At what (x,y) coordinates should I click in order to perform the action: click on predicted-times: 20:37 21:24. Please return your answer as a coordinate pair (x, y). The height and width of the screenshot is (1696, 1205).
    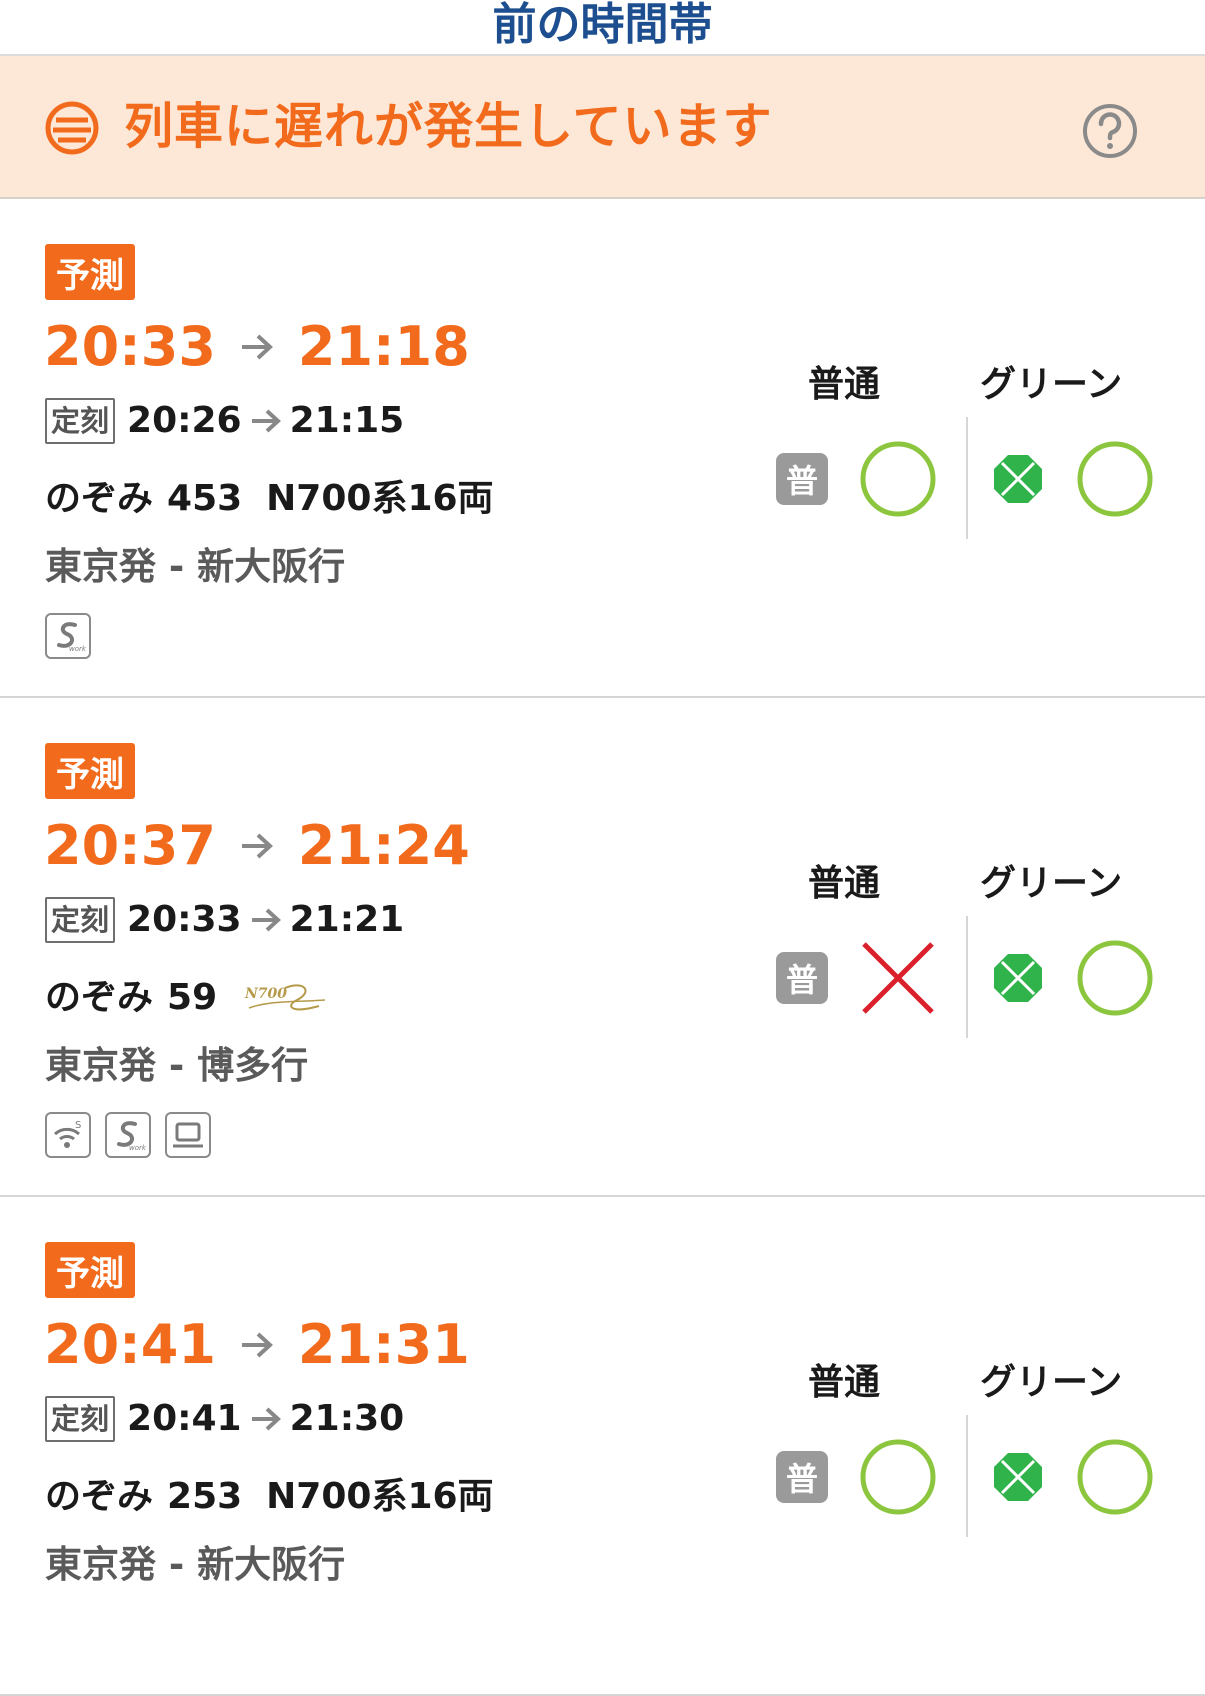
    Looking at the image, I should click on (257, 846).